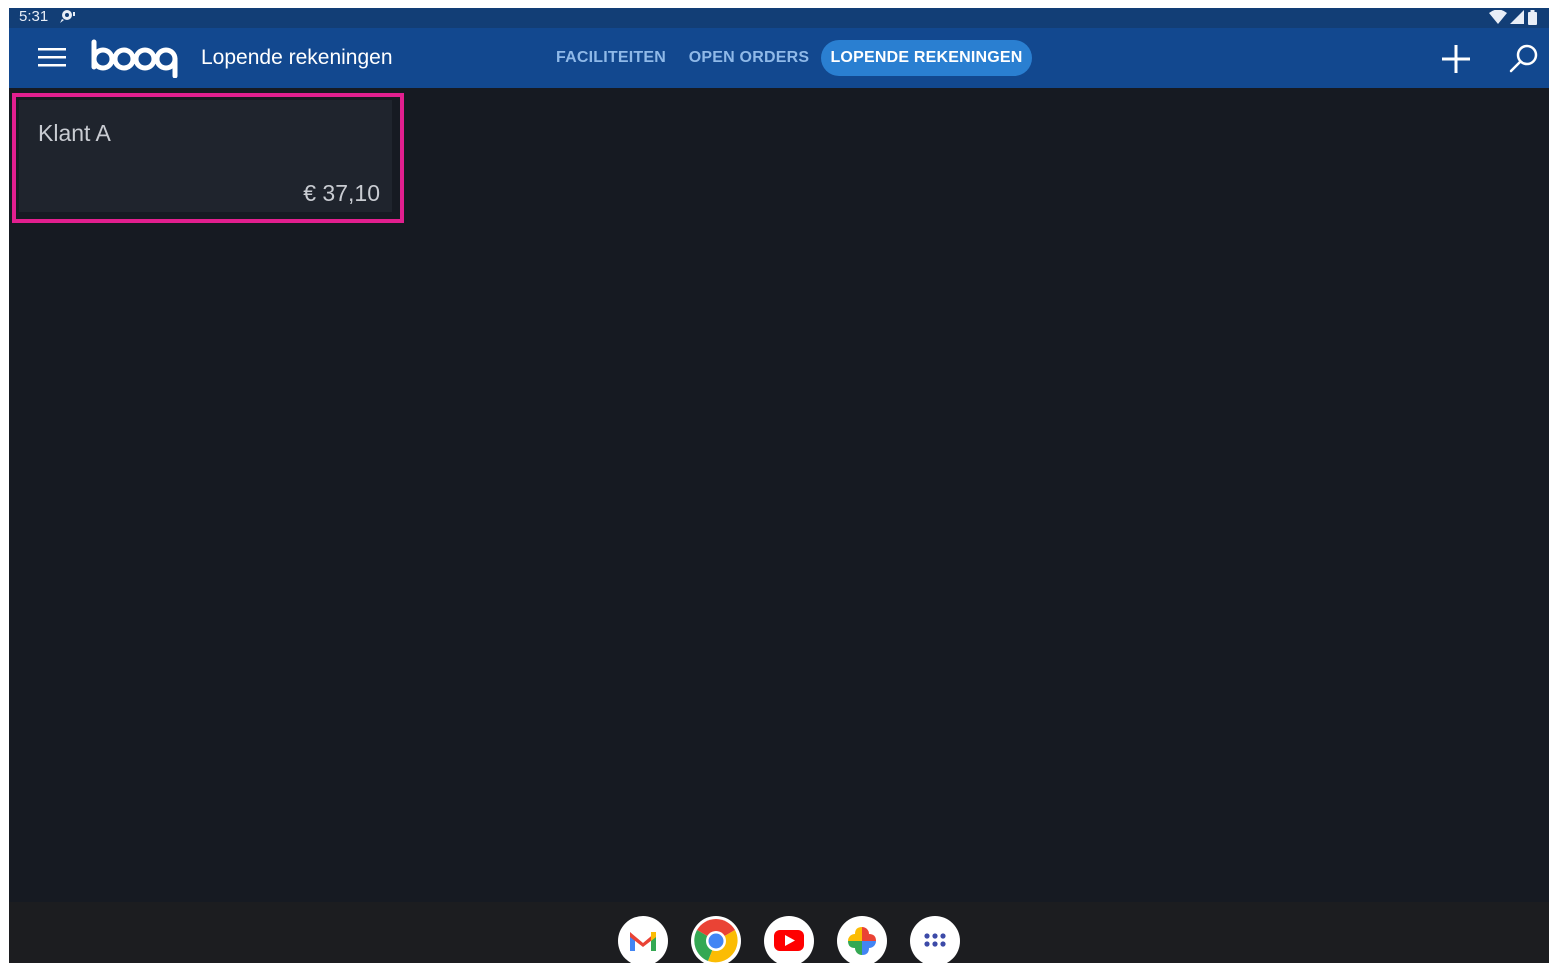 Image resolution: width=1549 pixels, height=963 pixels. I want to click on notification-icon, so click(67, 19).